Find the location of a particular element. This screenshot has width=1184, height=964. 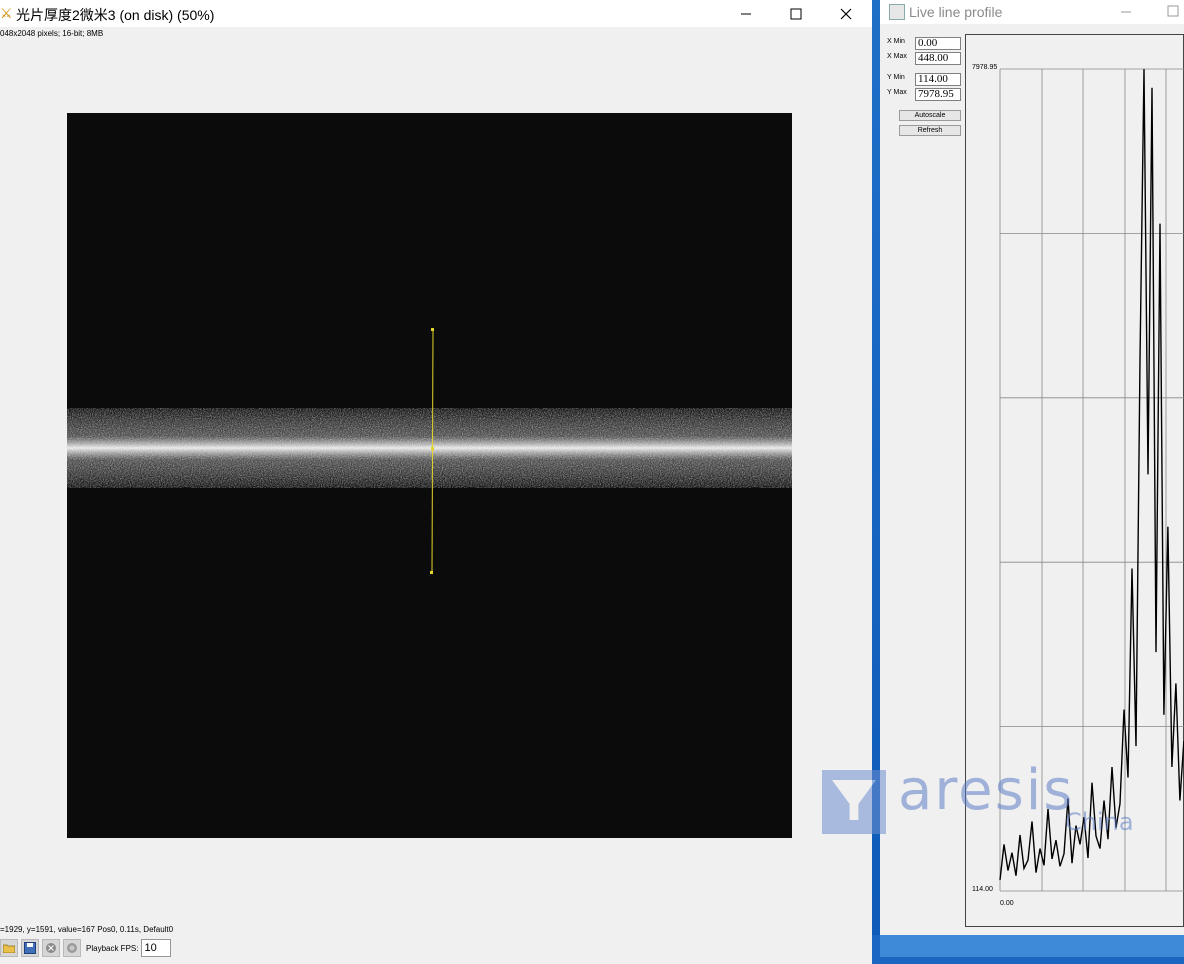

desktop-background is located at coordinates (876, 482).